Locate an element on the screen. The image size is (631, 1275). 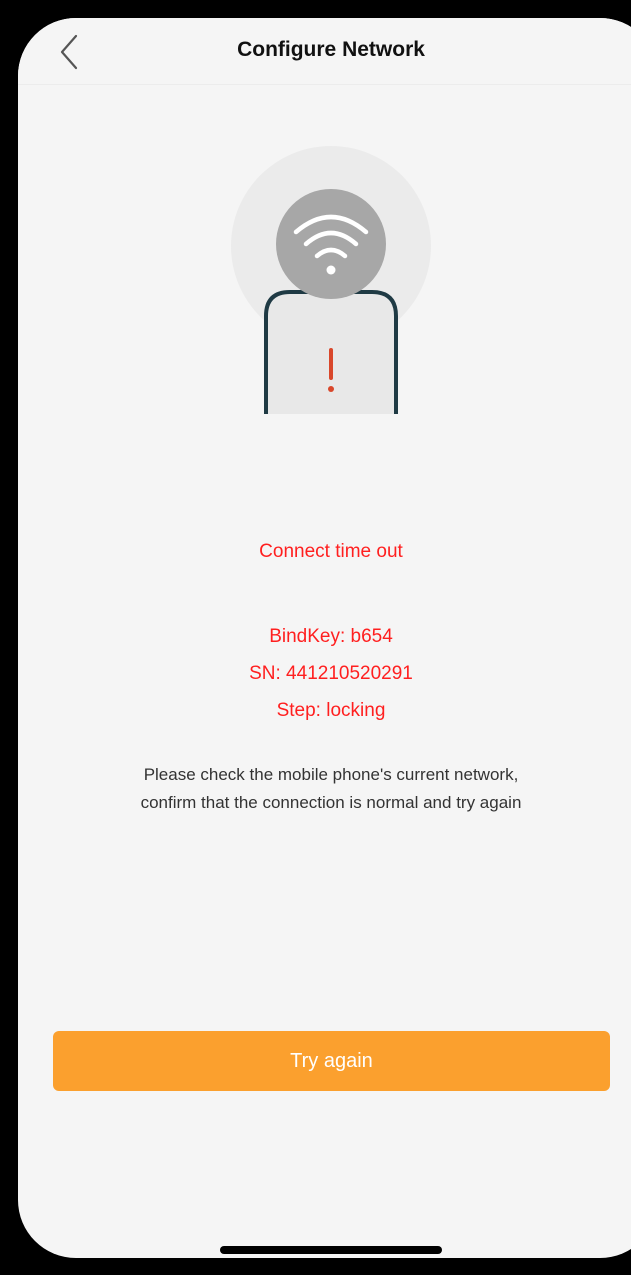
nav-bar: Configure Network is located at coordinates (324, 51).